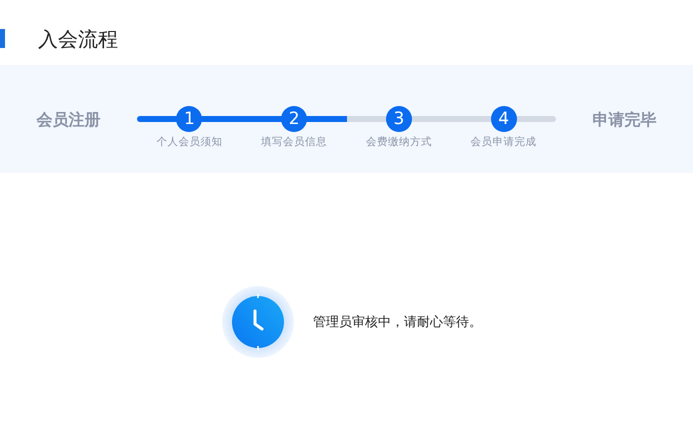 Image resolution: width=693 pixels, height=446 pixels. What do you see at coordinates (189, 142) in the screenshot?
I see `step-label: 个人会员须知` at bounding box center [189, 142].